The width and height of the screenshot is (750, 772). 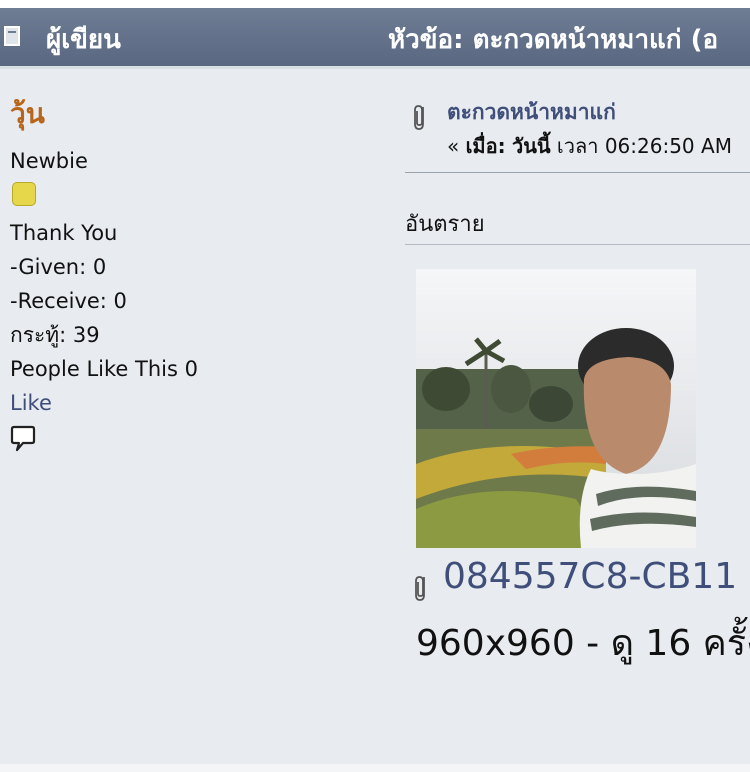 I want to click on topic-title: หัวข้อ: ตะกวดหน้าหมาแก่ (อ, so click(x=553, y=40).